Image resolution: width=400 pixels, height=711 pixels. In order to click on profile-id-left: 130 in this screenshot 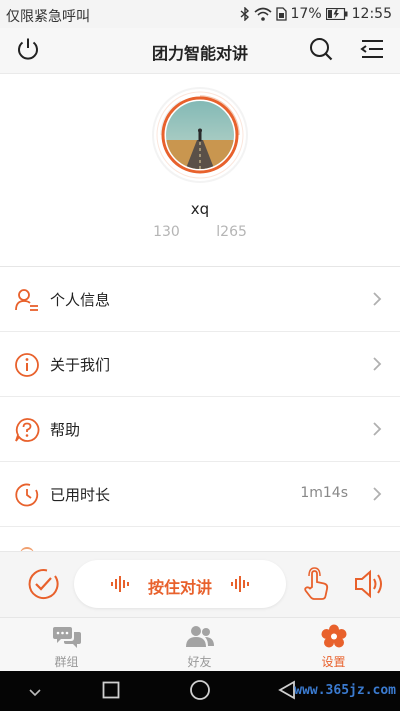, I will do `click(166, 232)`.